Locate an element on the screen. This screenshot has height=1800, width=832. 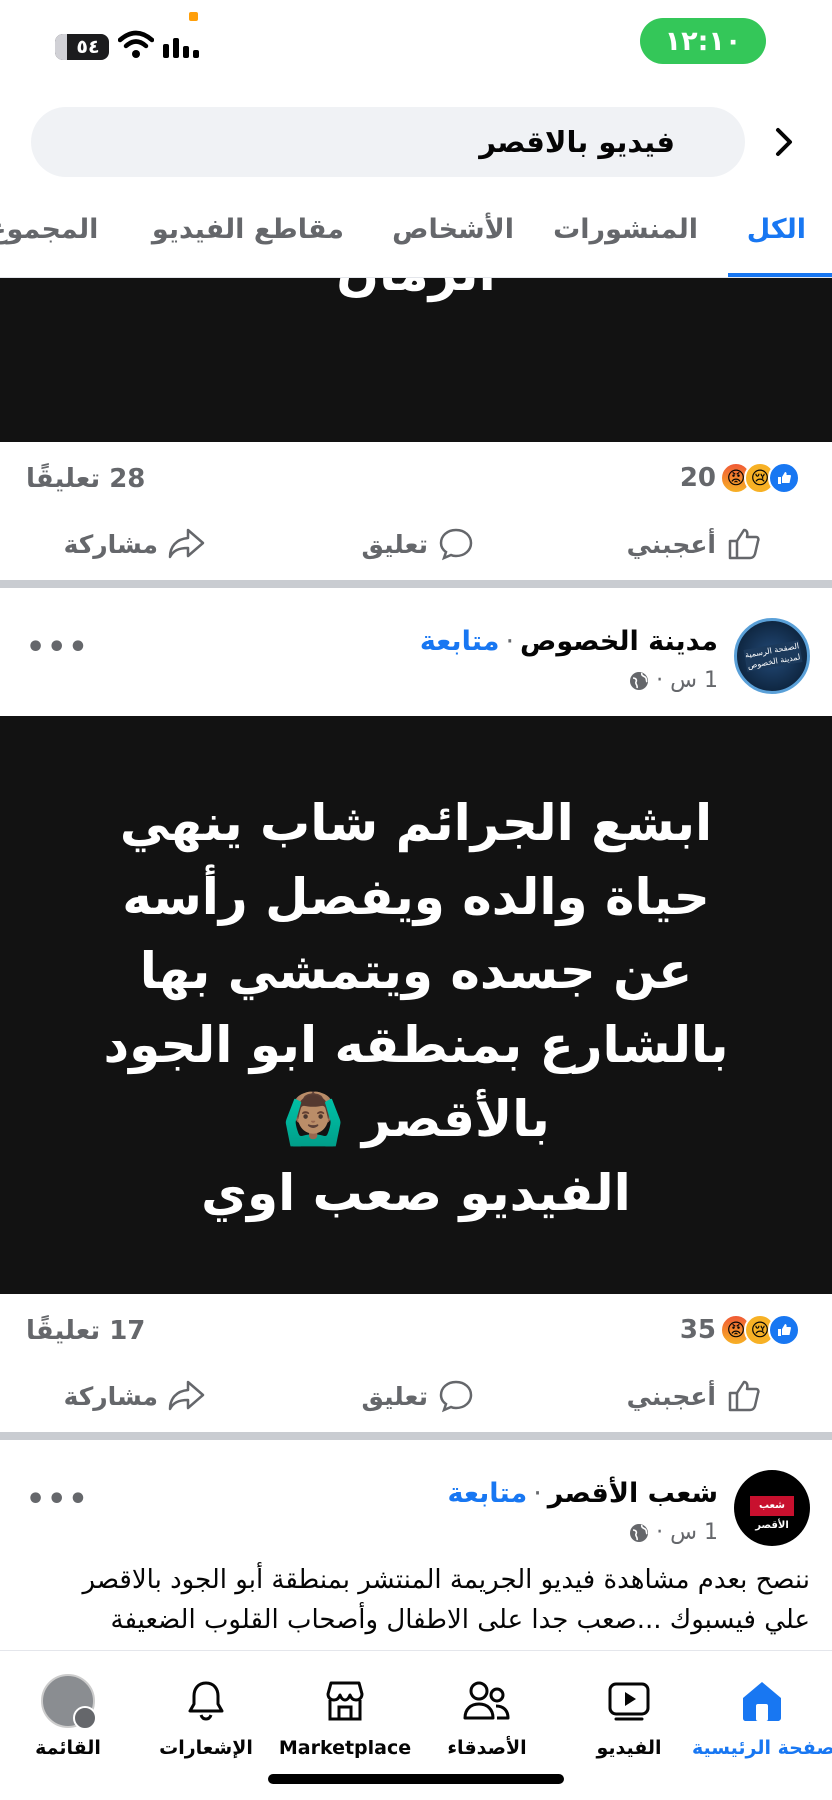
video-icon is located at coordinates (629, 1701).